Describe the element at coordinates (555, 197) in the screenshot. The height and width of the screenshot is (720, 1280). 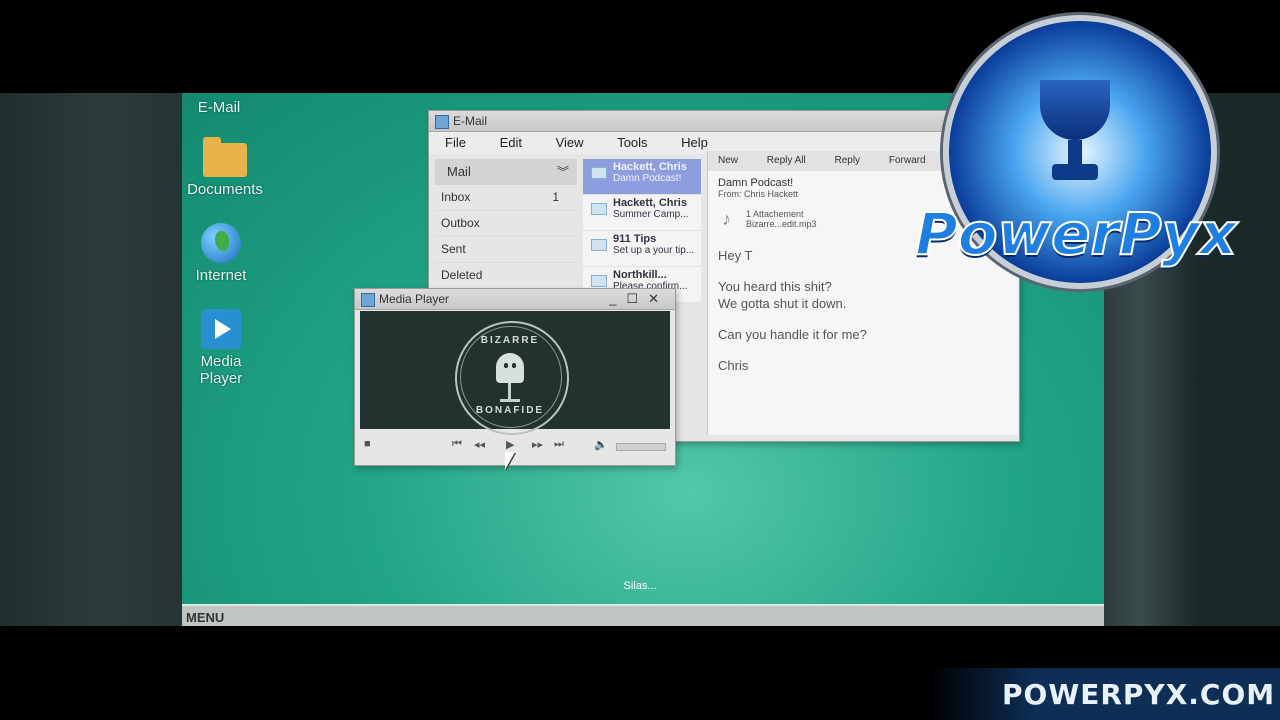
I see `unread-count: 1` at that location.